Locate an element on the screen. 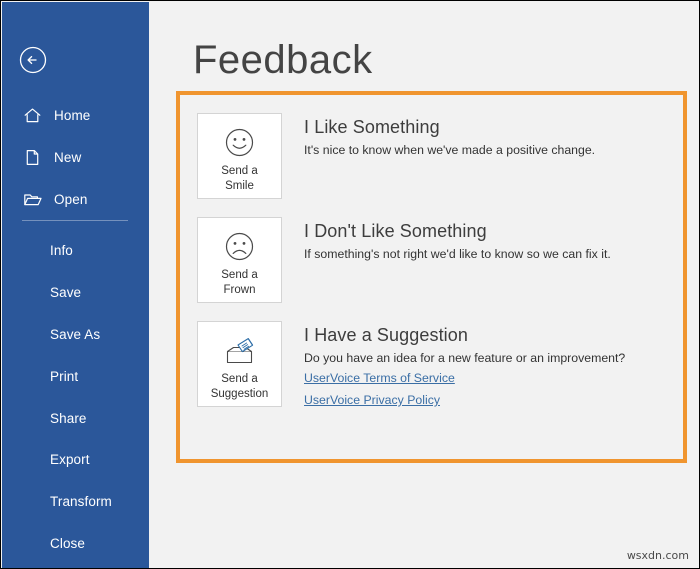 This screenshot has height=569, width=700. send-a-frown-button: Send a Frown is located at coordinates (239, 260).